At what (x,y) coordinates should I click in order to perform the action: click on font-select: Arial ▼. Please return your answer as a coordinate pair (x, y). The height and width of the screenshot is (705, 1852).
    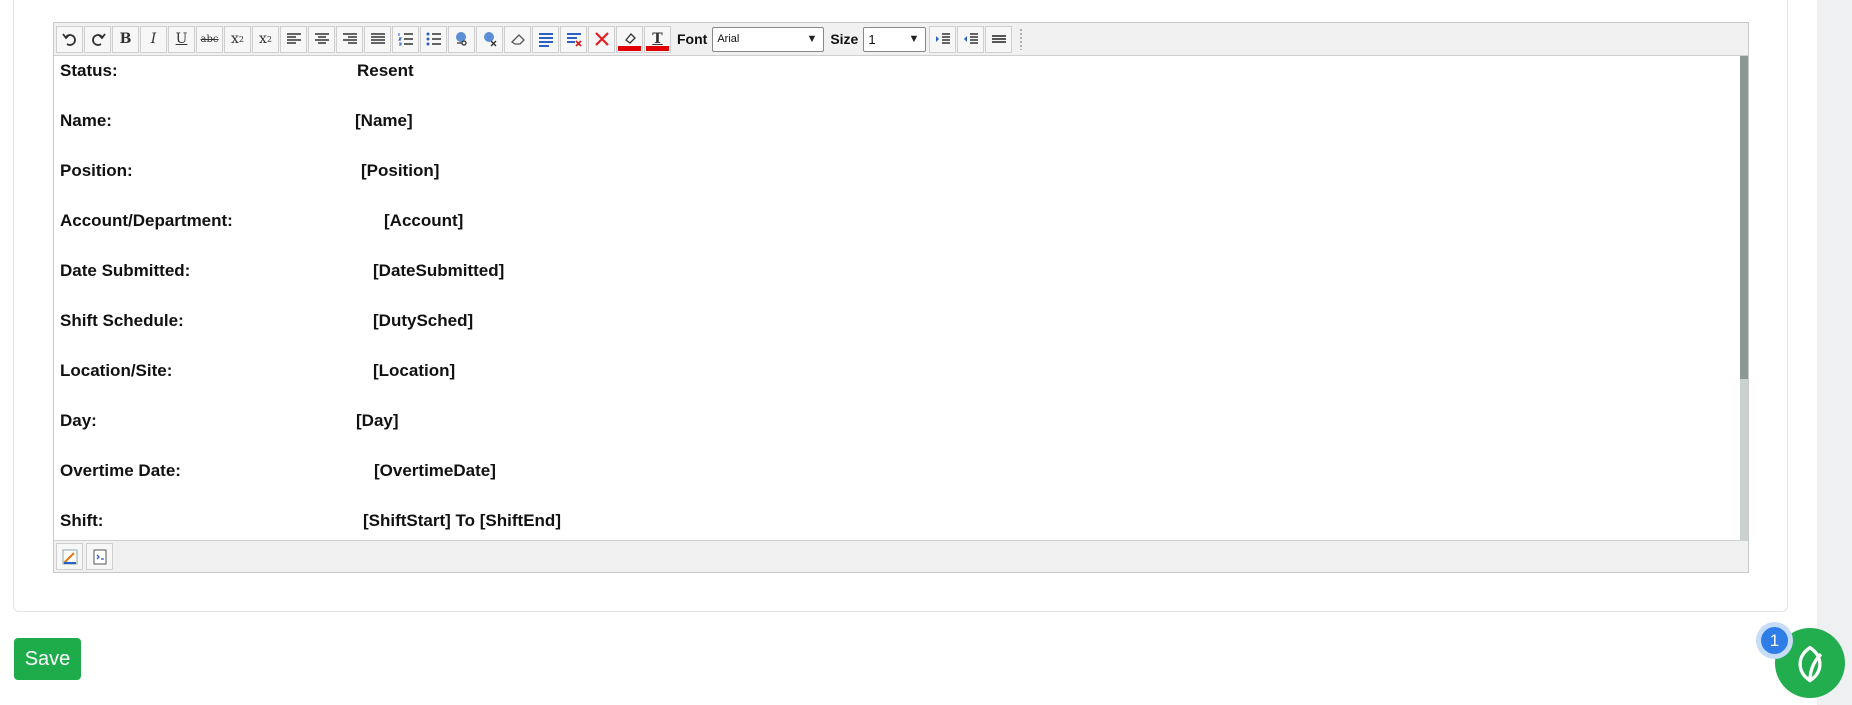
    Looking at the image, I should click on (768, 39).